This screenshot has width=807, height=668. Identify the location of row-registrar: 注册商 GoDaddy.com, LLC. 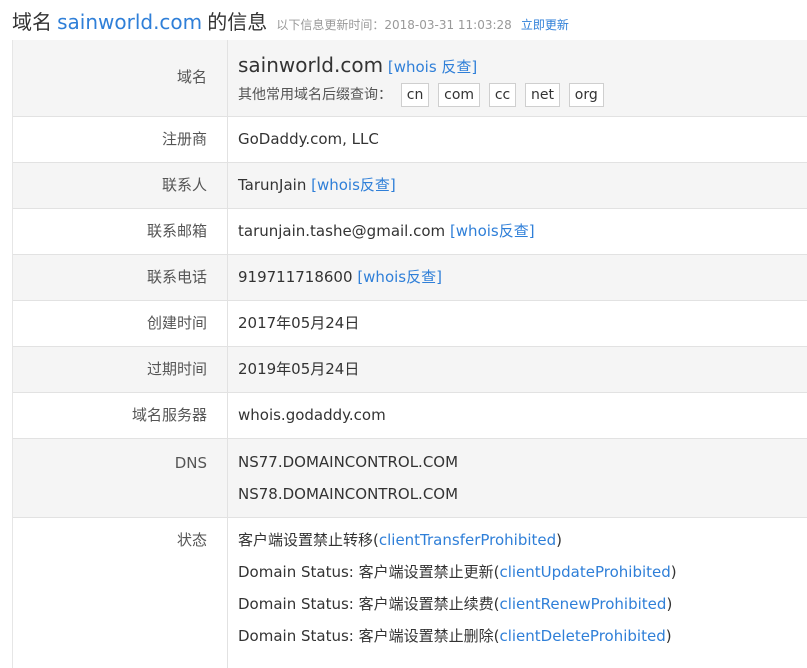
(410, 140).